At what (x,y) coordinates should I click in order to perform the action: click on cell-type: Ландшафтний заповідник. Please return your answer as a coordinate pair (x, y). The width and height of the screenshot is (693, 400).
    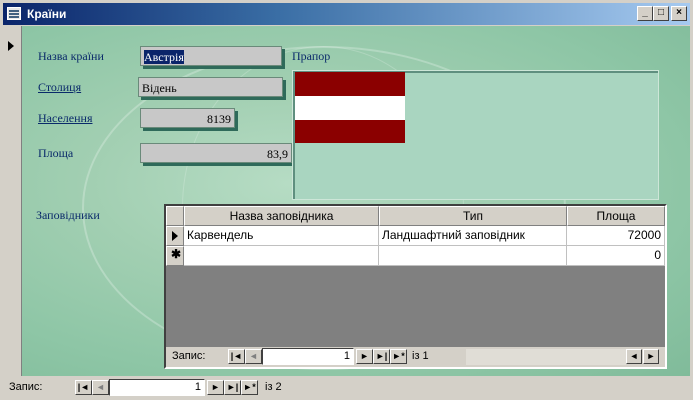
    Looking at the image, I should click on (473, 236).